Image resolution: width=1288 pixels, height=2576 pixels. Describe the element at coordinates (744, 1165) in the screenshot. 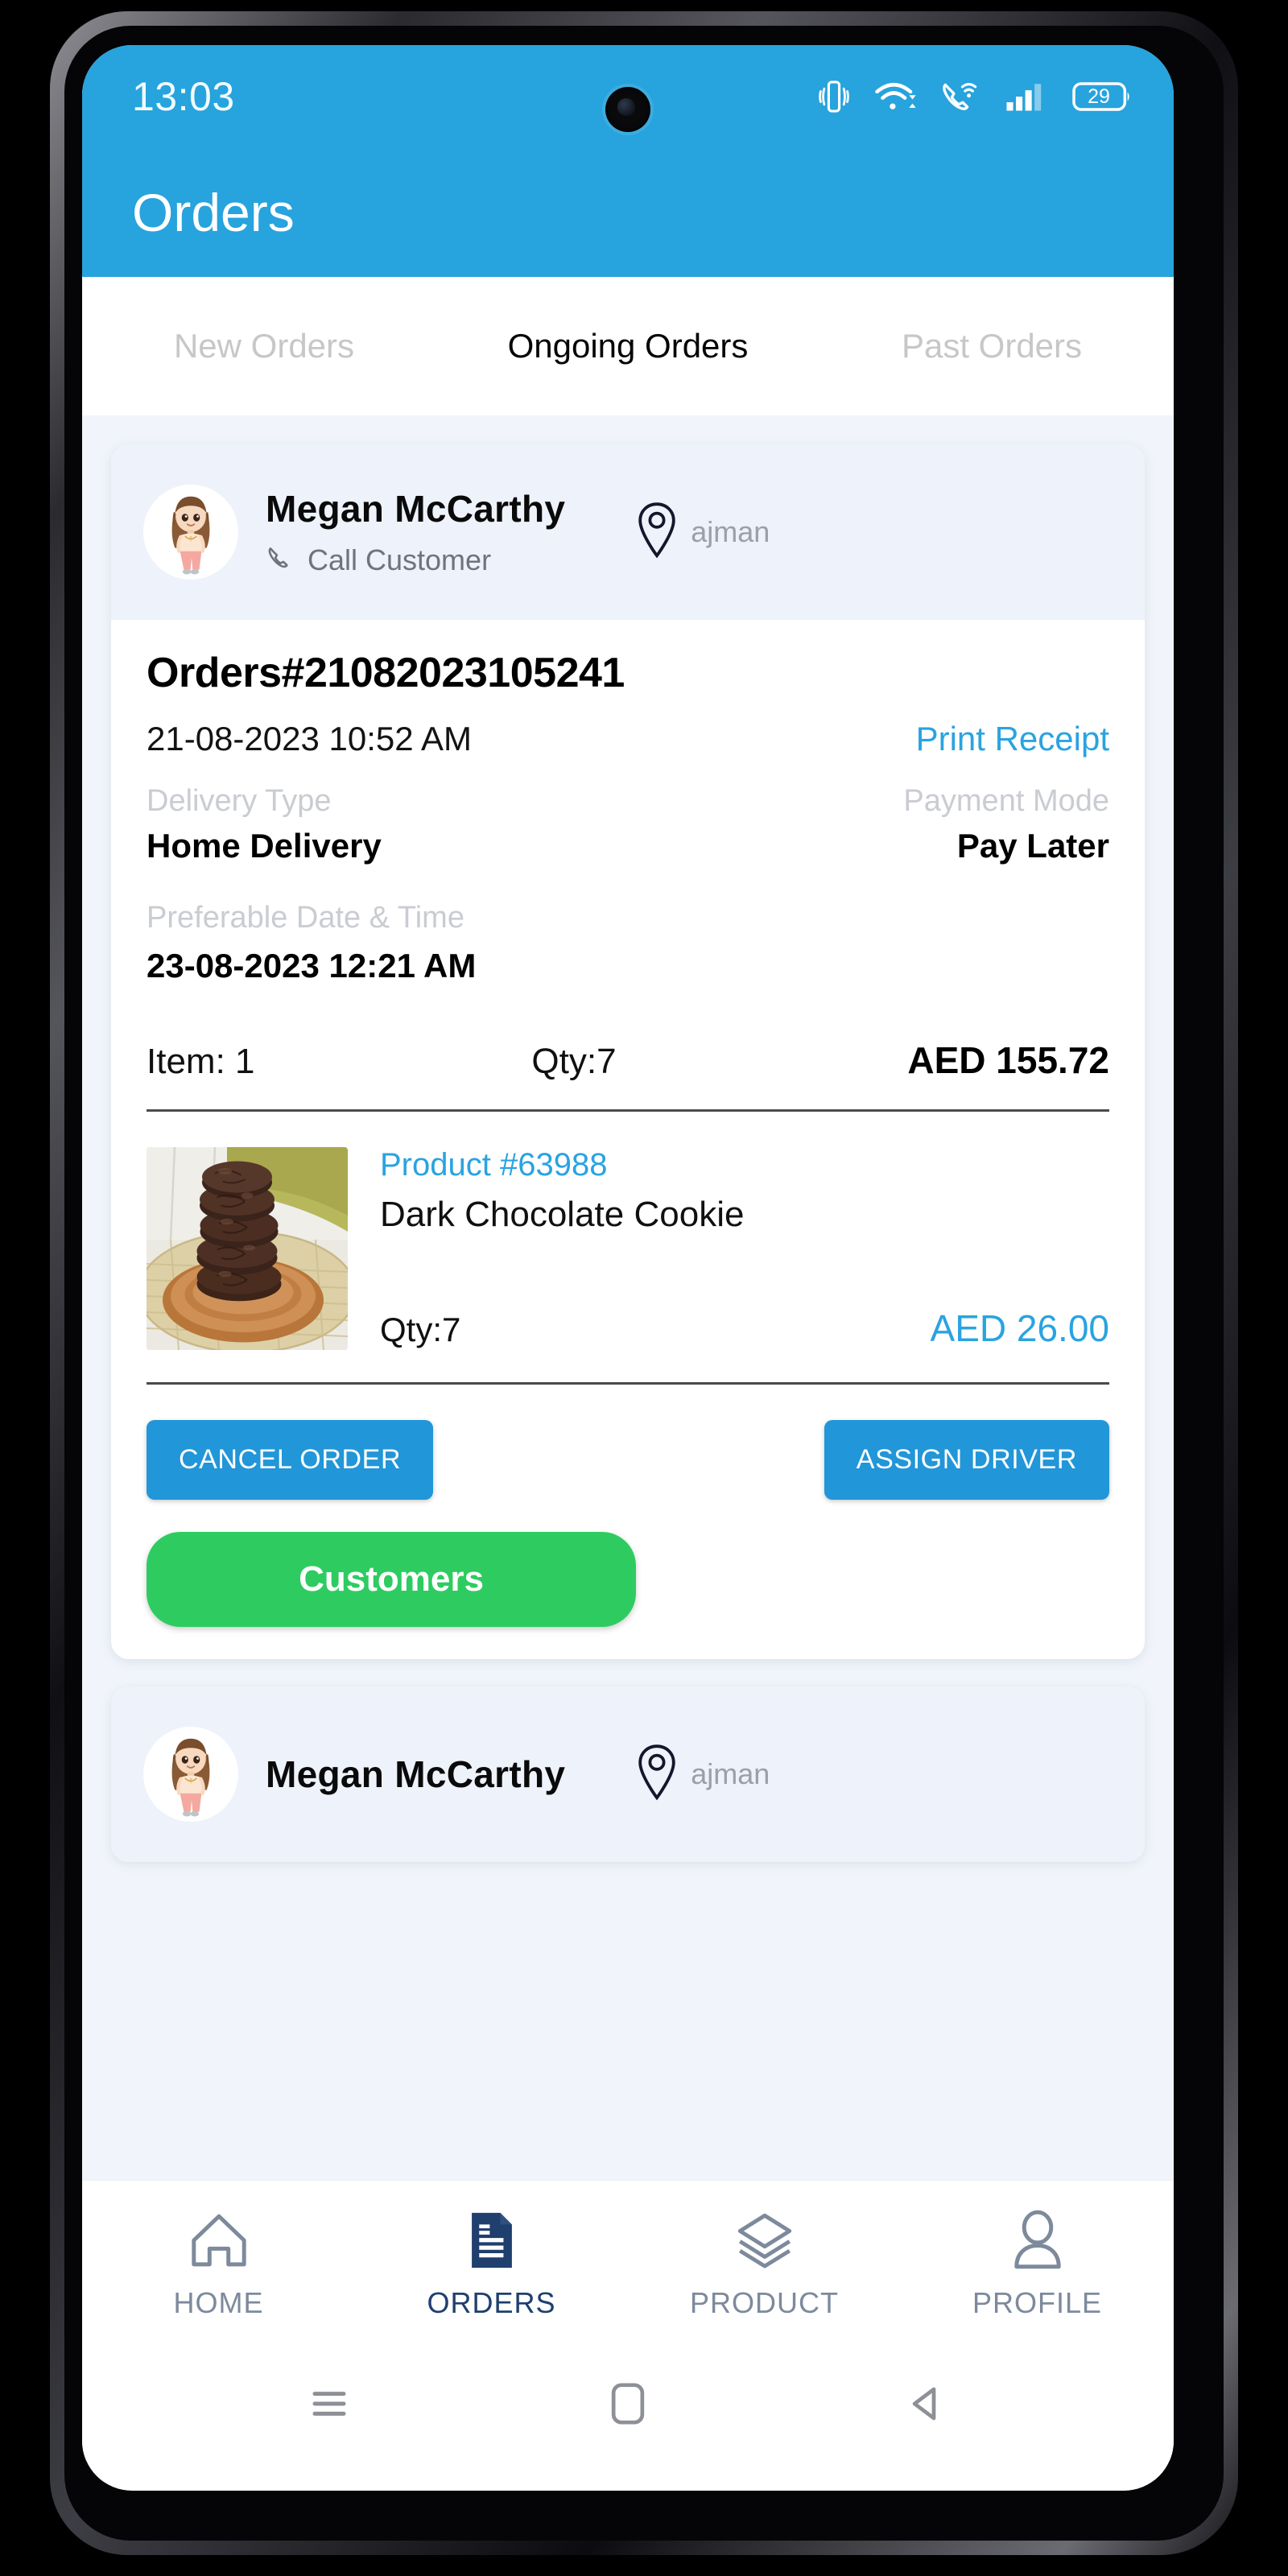

I see `product-id: Product #63988` at that location.